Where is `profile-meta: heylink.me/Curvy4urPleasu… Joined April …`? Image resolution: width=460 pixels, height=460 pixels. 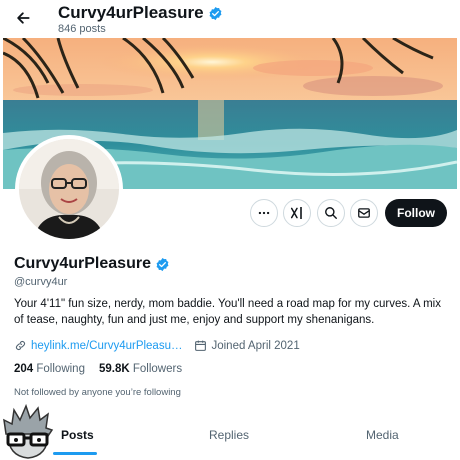 profile-meta: heylink.me/Curvy4urPleasu… Joined April … is located at coordinates (157, 345).